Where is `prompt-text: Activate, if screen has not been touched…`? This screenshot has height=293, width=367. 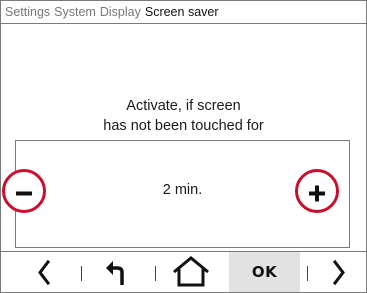
prompt-text: Activate, if screen has not been touched… is located at coordinates (183, 116).